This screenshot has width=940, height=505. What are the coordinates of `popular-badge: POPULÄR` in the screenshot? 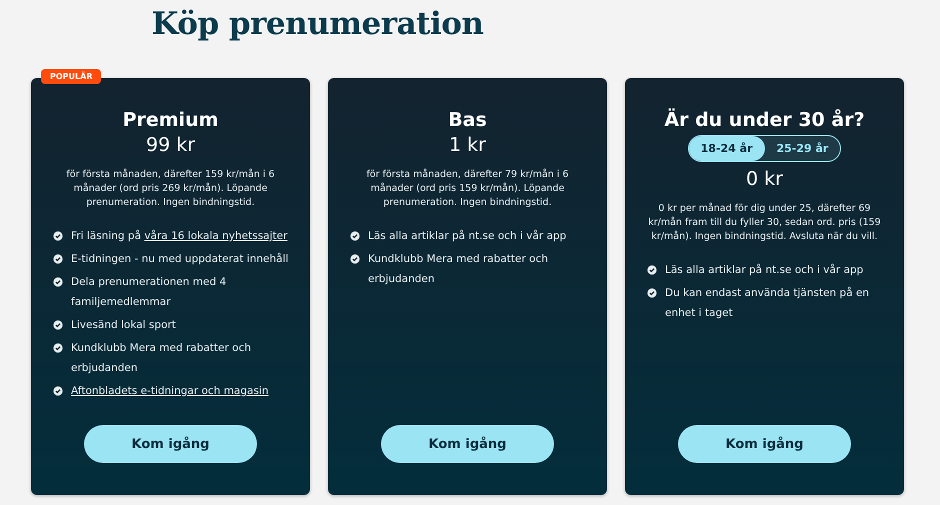 It's located at (71, 76).